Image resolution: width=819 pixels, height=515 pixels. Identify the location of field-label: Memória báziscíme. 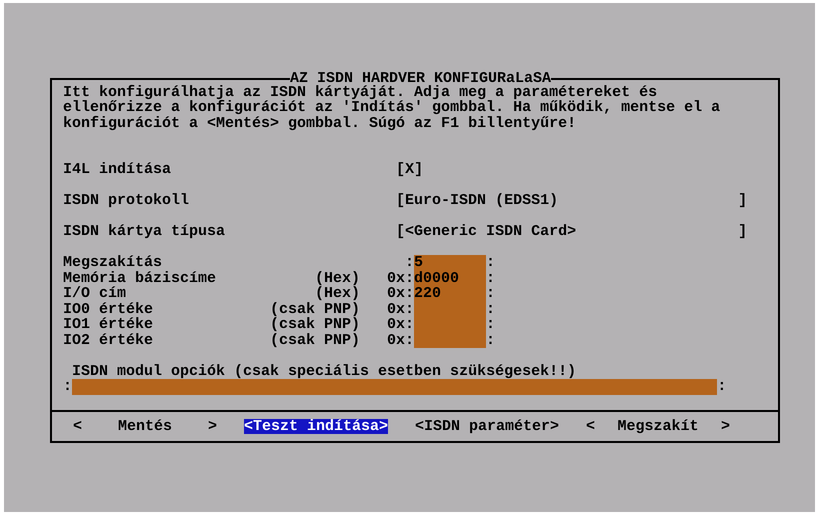
(140, 278).